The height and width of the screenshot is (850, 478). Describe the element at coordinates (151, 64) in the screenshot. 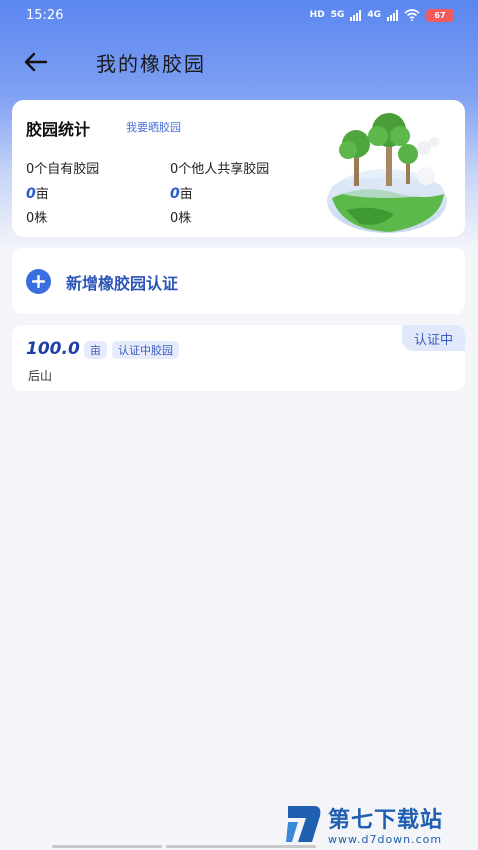

I see `page-title: 我的橡胶园` at that location.